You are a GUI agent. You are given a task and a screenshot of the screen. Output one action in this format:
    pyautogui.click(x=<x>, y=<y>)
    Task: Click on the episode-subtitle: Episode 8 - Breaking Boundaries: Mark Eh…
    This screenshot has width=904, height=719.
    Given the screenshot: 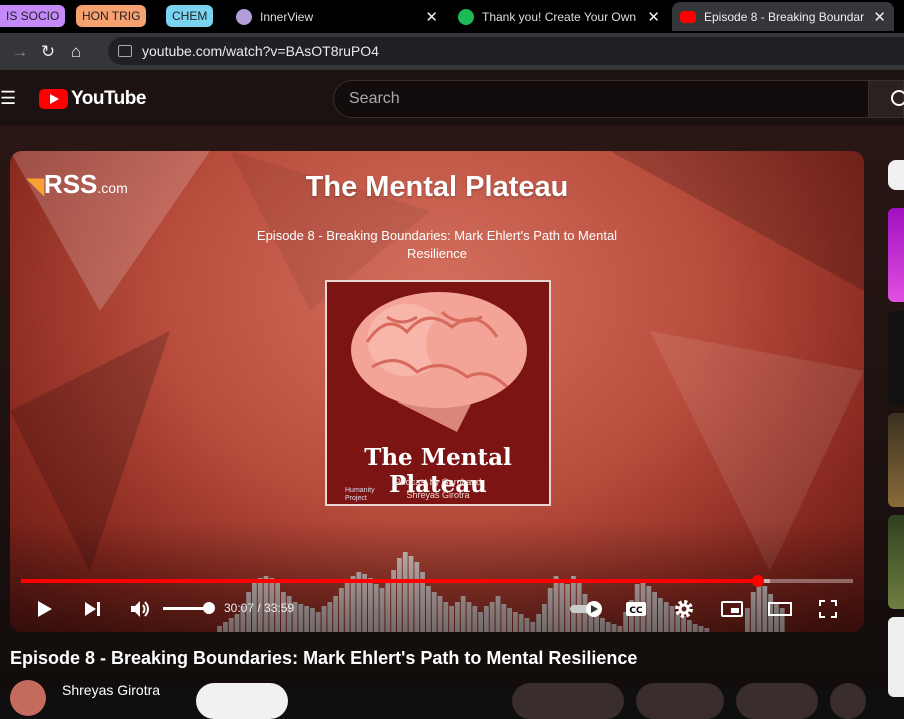 What is the action you would take?
    pyautogui.click(x=437, y=244)
    